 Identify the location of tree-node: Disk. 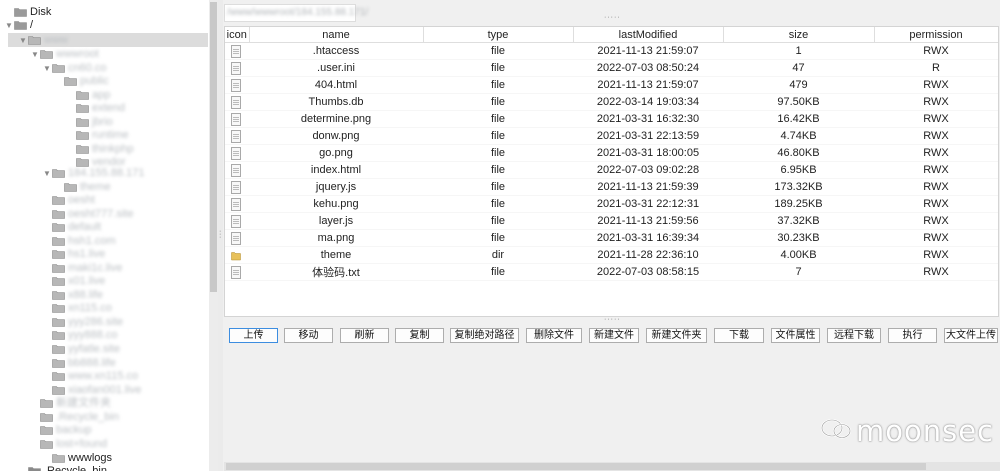
(25, 12).